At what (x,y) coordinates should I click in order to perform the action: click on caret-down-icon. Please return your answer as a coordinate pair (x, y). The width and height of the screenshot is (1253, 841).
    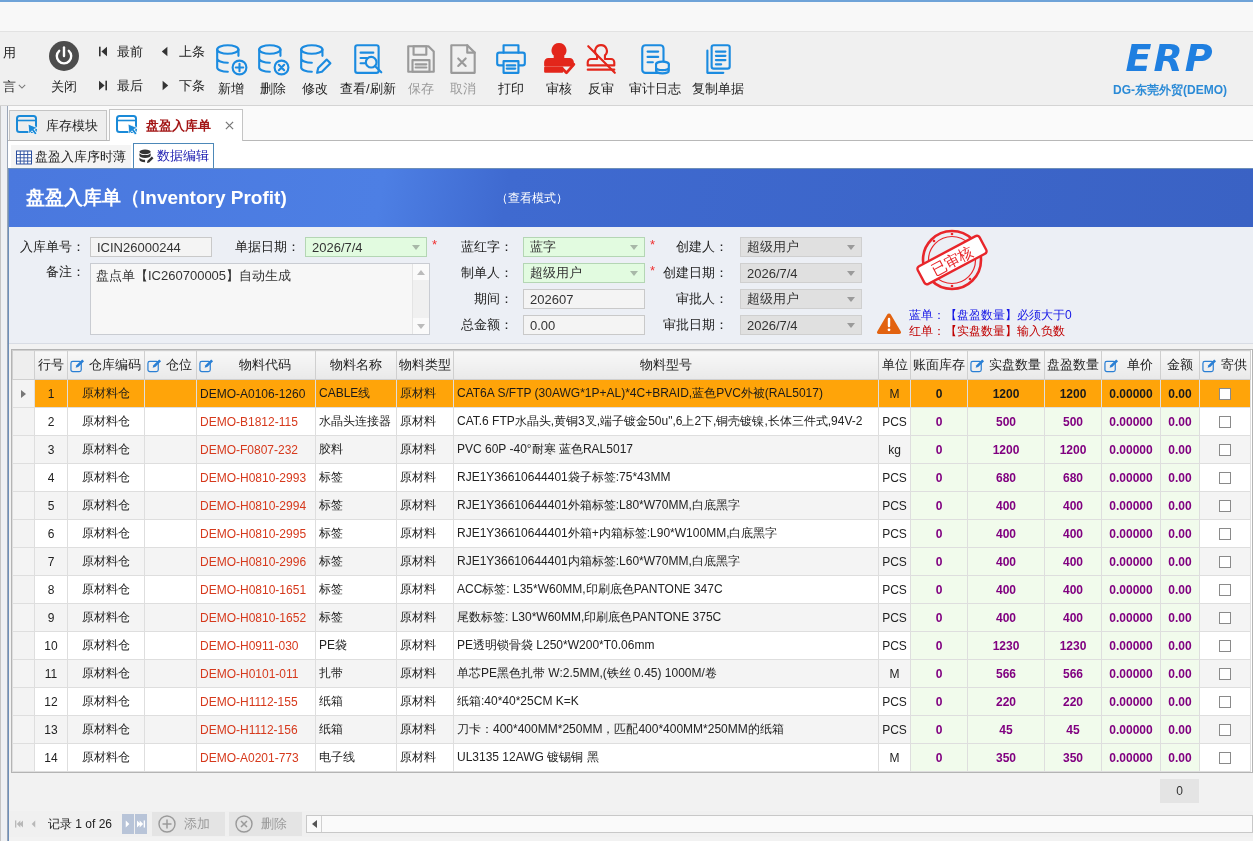
    Looking at the image, I should click on (634, 247).